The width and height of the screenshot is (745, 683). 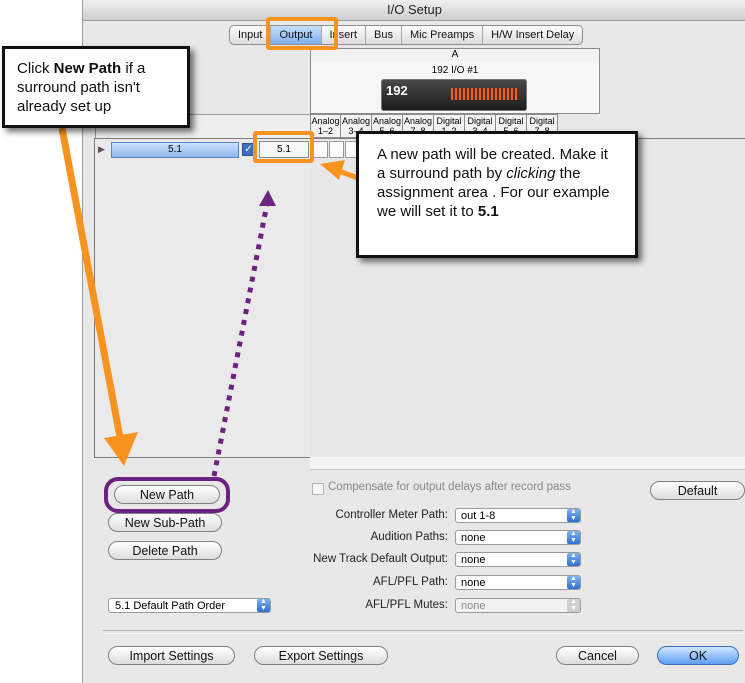 I want to click on purple-arrow-head, so click(x=267, y=198).